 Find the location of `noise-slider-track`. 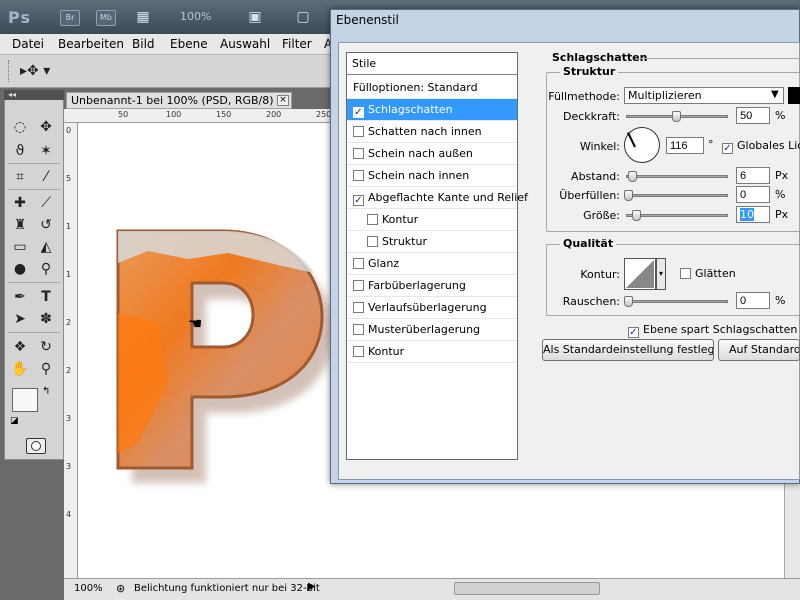

noise-slider-track is located at coordinates (677, 301).